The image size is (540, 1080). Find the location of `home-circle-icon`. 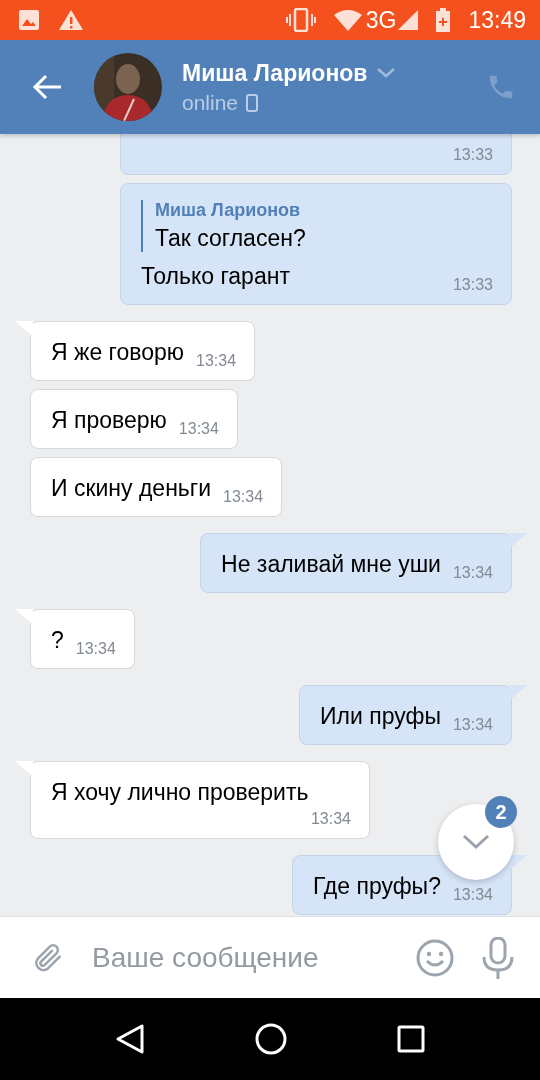

home-circle-icon is located at coordinates (271, 1039).